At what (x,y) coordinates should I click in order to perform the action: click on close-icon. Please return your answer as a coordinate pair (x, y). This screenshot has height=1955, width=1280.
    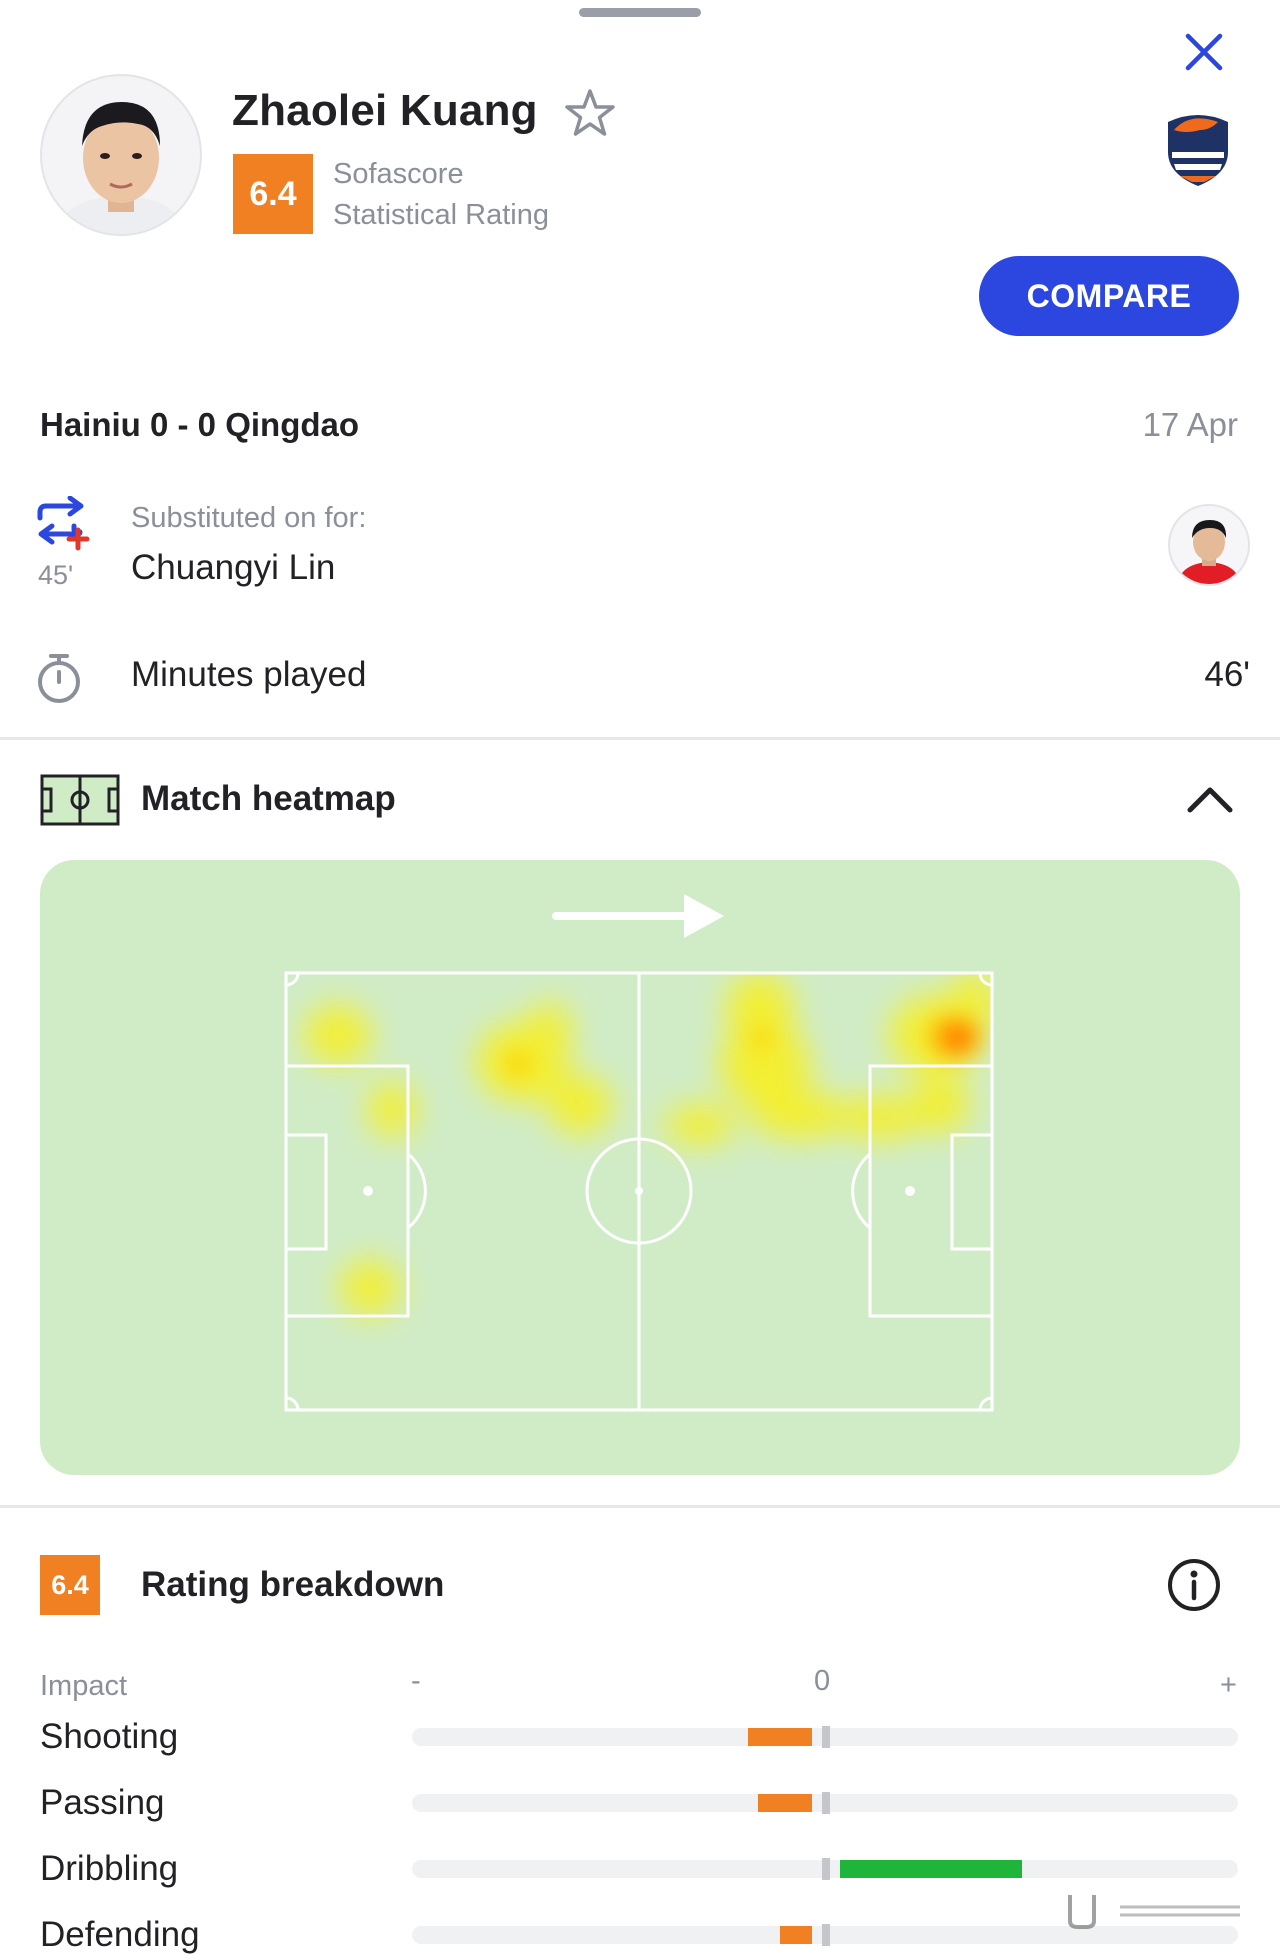
    Looking at the image, I should click on (1204, 52).